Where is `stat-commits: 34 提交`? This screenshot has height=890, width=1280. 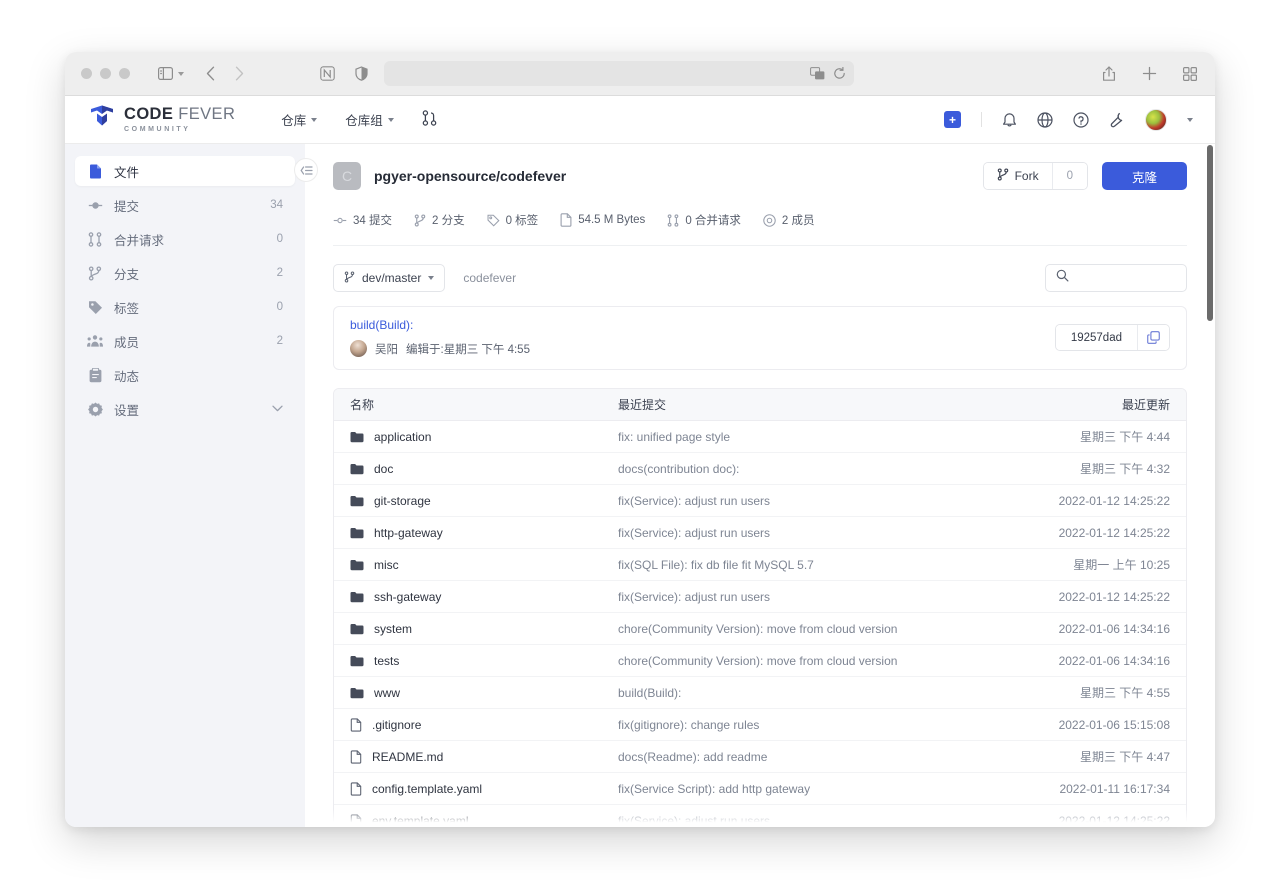
stat-commits: 34 提交 is located at coordinates (362, 220).